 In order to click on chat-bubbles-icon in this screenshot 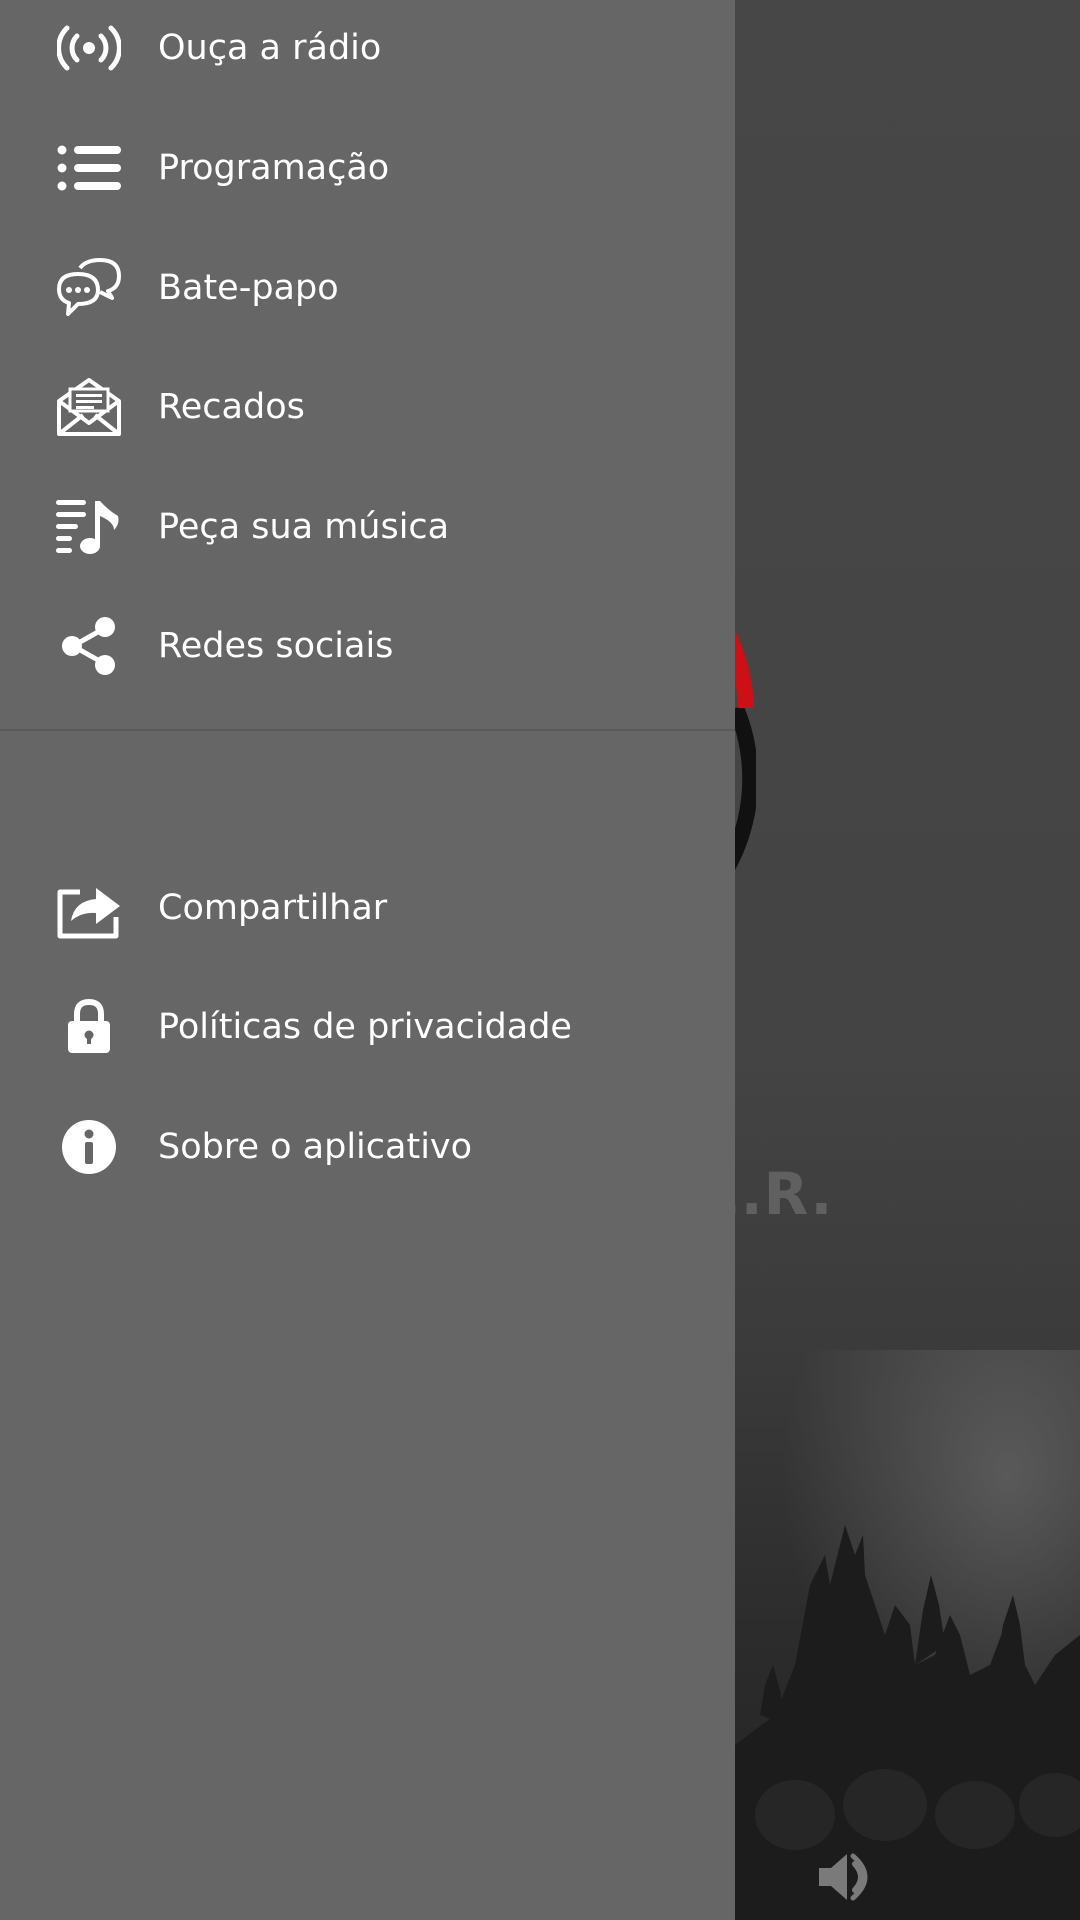, I will do `click(89, 288)`.